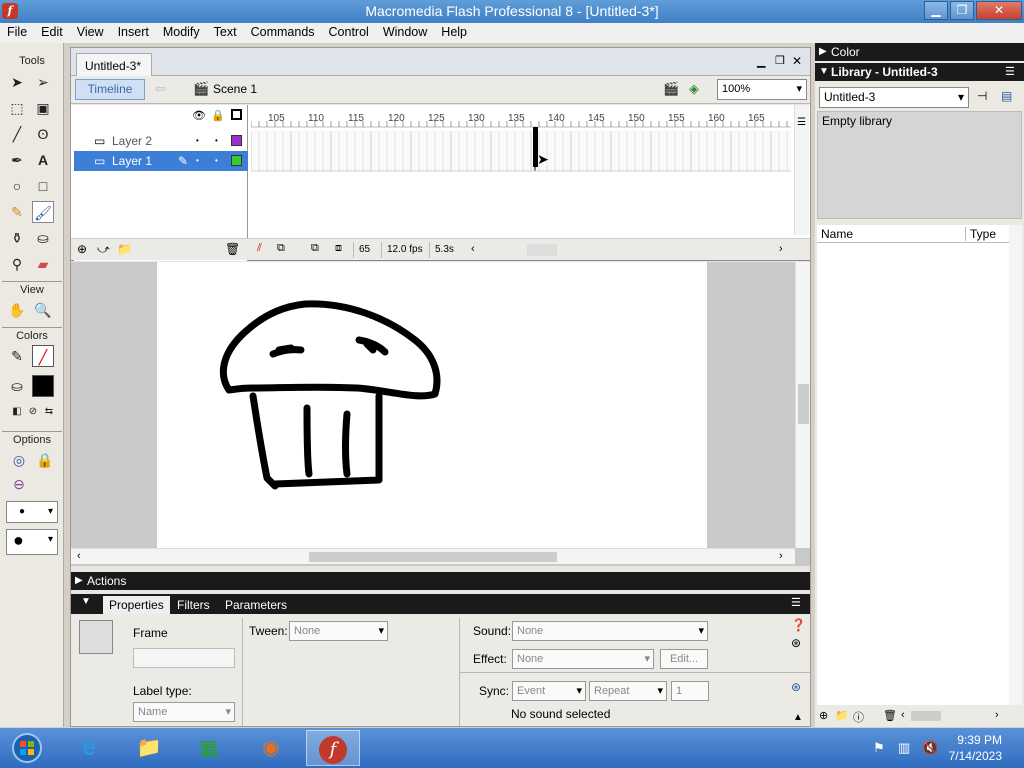 The height and width of the screenshot is (768, 1024). Describe the element at coordinates (762, 89) in the screenshot. I see `zoom-select: 100% ▾` at that location.